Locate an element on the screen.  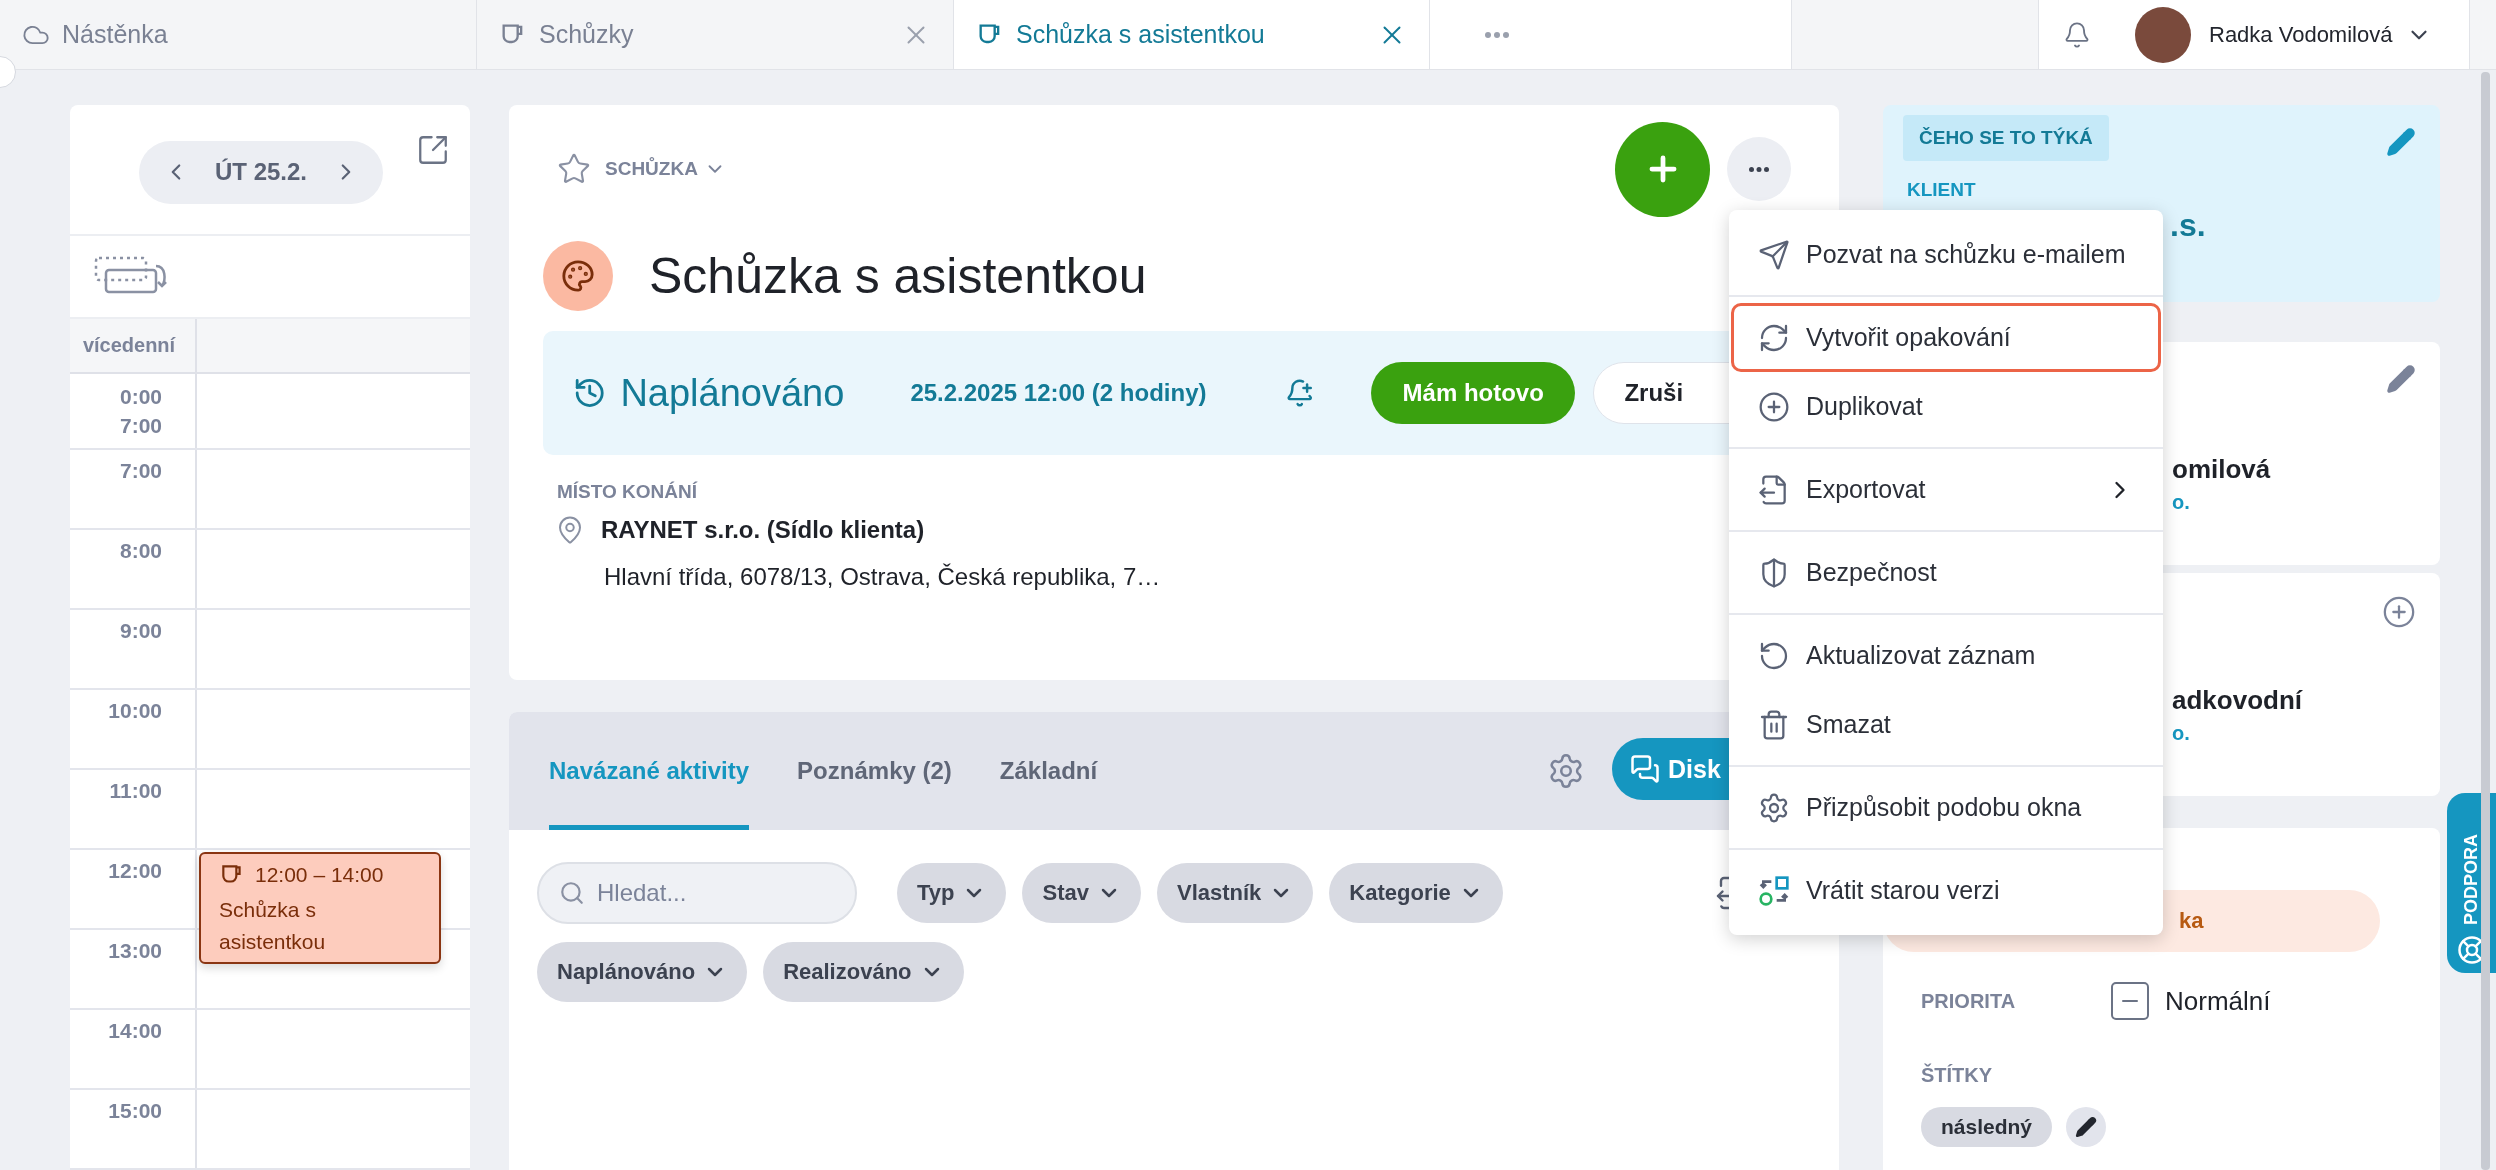
event-title: Schůzka s asistentkou is located at coordinates (273, 926).